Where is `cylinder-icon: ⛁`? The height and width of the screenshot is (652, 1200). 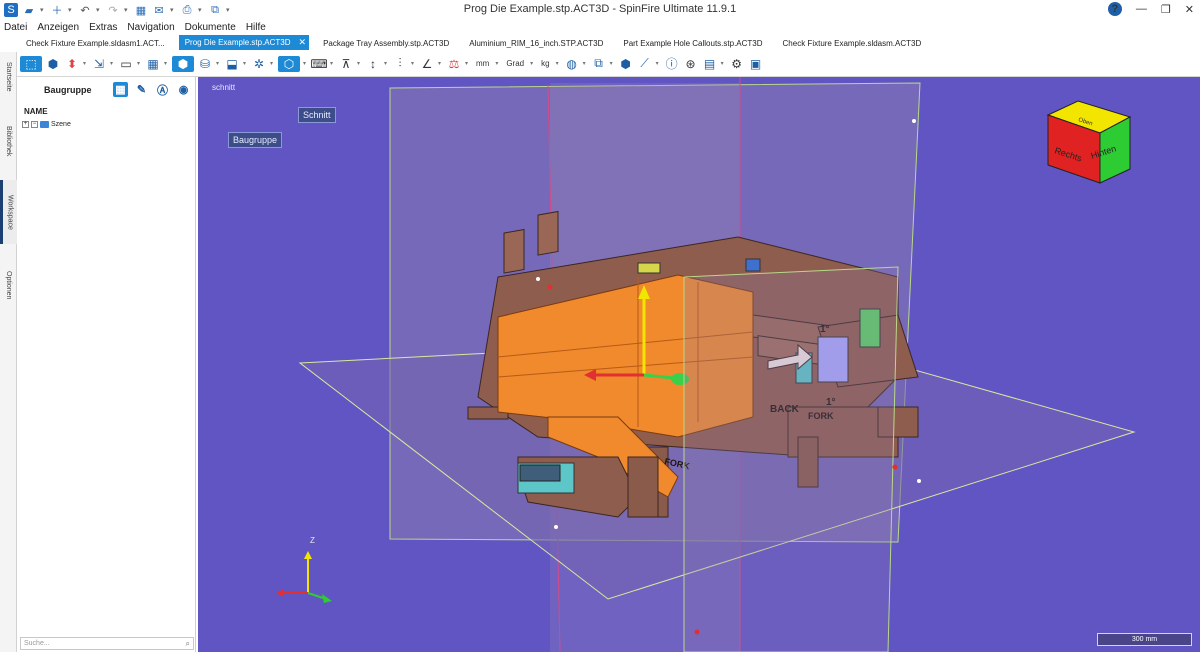 cylinder-icon: ⛁ is located at coordinates (205, 64).